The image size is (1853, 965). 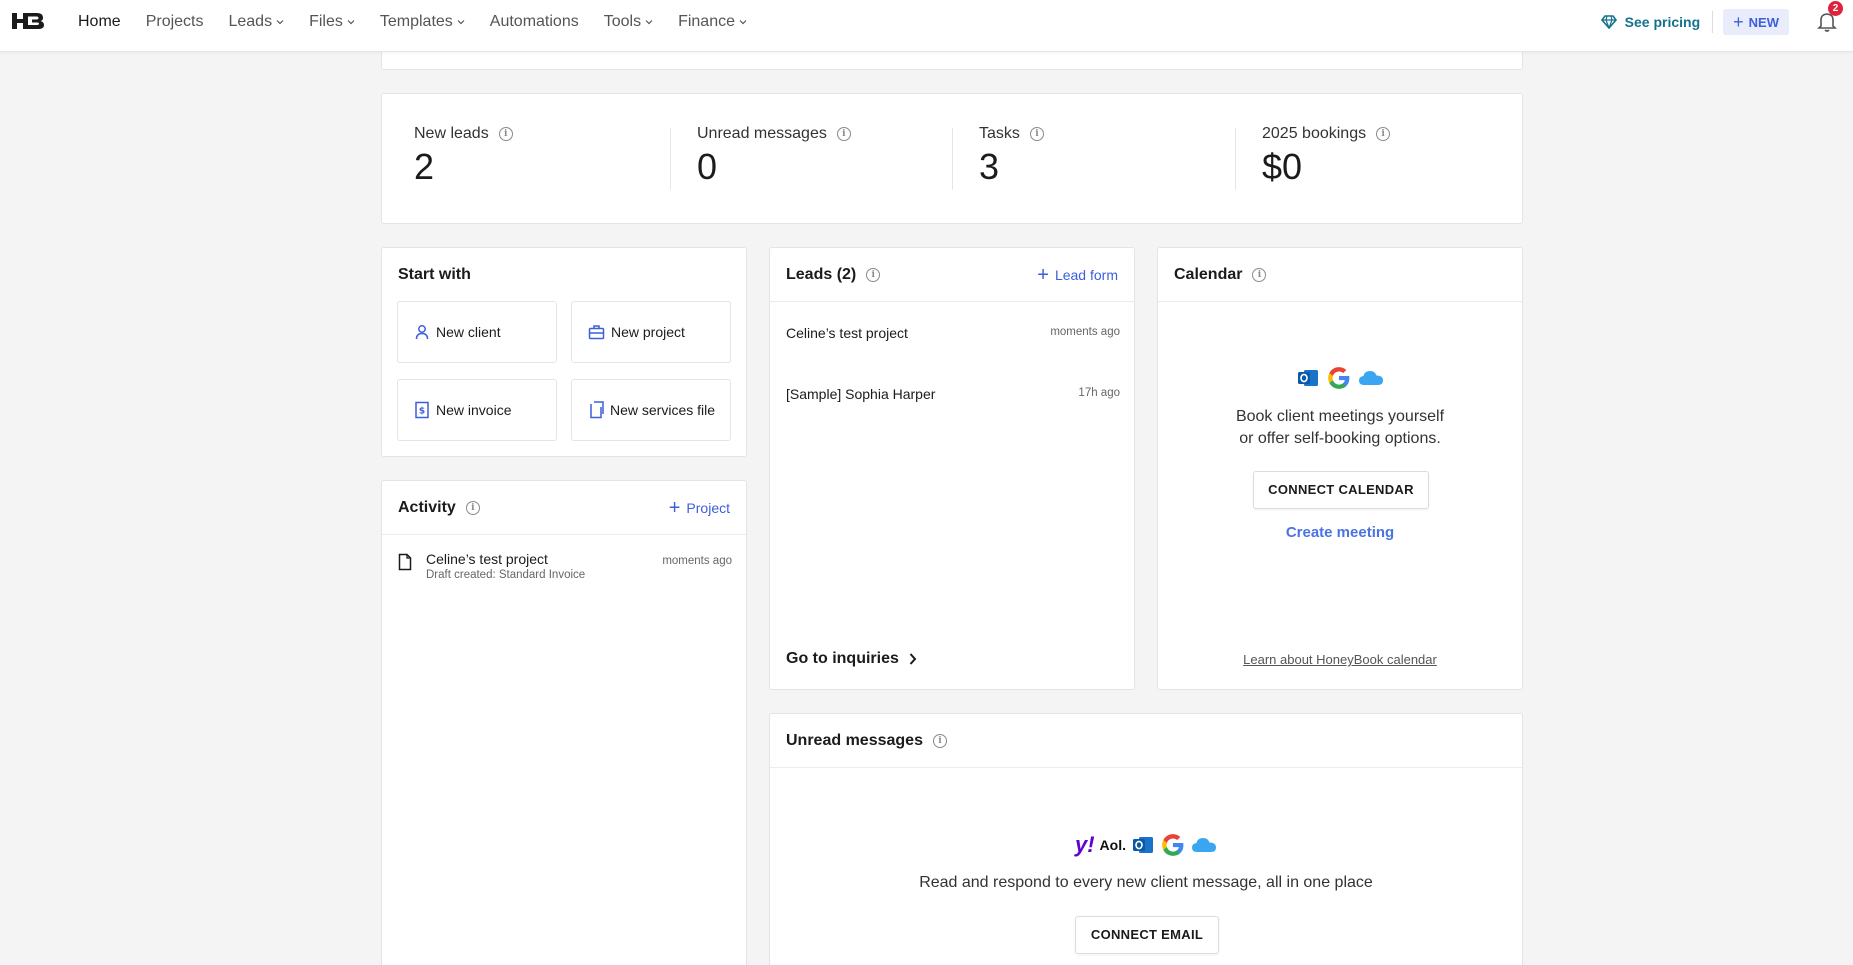 I want to click on new-button: + NEW, so click(x=1756, y=22).